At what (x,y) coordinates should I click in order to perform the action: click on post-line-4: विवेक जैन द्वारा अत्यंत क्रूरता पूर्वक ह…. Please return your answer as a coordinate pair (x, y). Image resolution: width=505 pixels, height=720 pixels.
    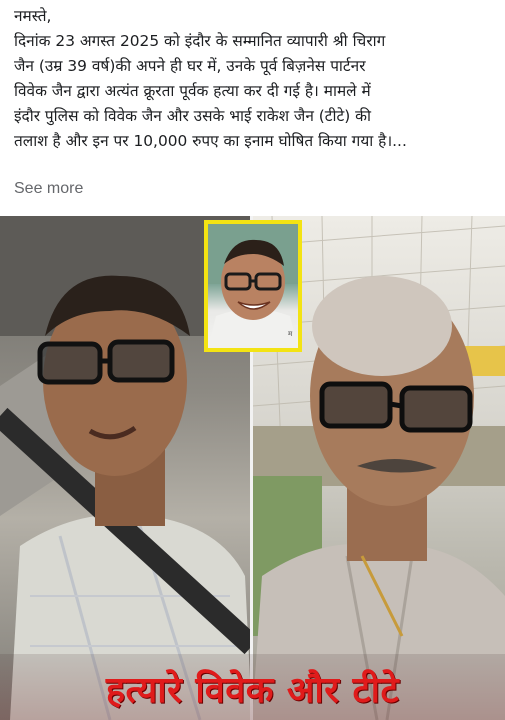
    Looking at the image, I should click on (192, 91).